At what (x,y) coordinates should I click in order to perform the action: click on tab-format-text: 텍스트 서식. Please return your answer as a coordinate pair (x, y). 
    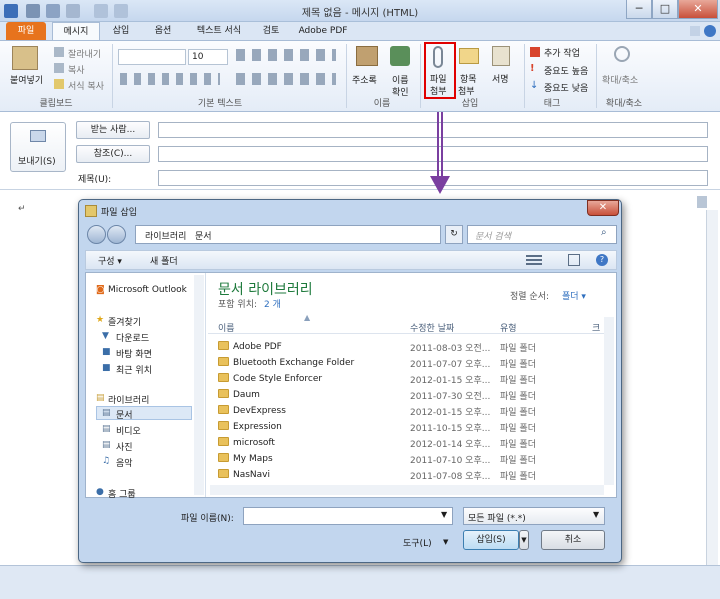
    Looking at the image, I should click on (219, 31).